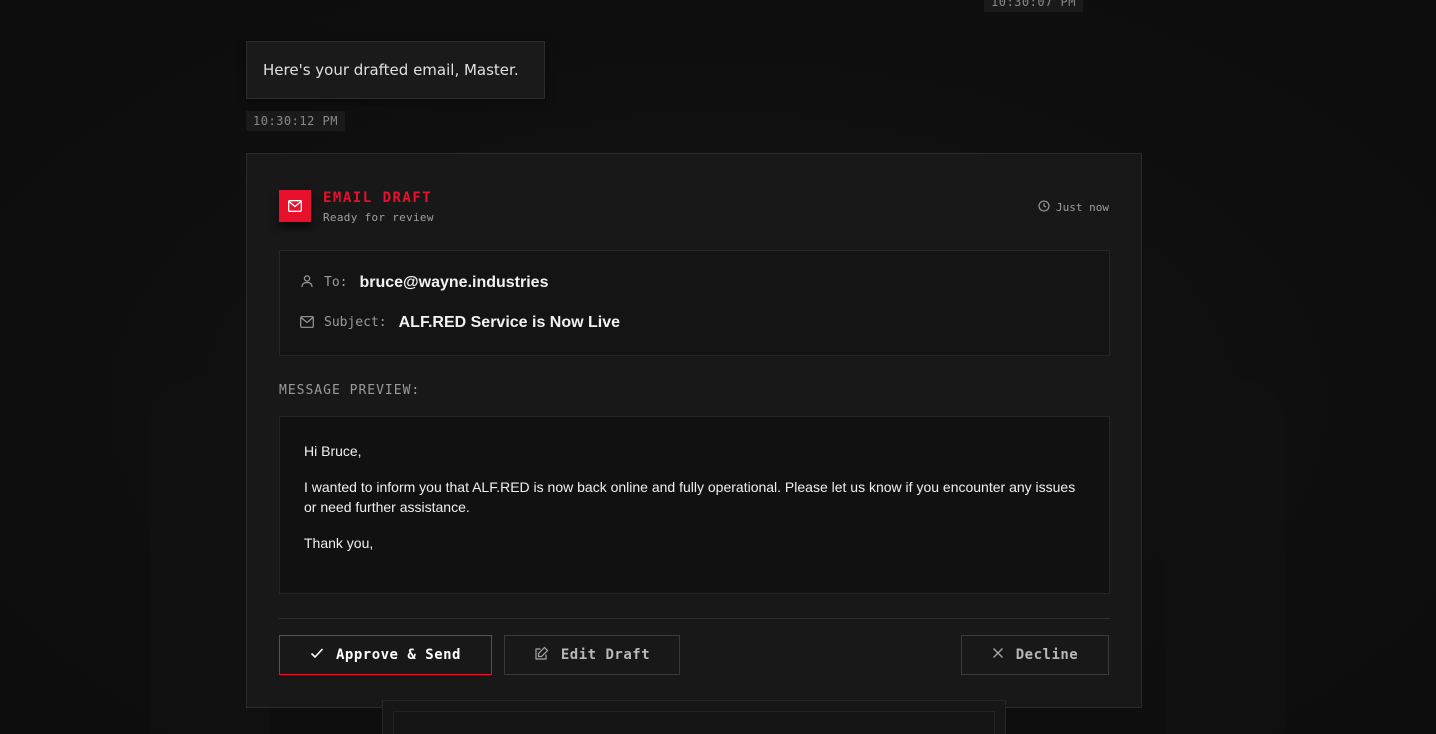 The width and height of the screenshot is (1436, 734). Describe the element at coordinates (333, 451) in the screenshot. I see `email-greeting: Hi Bruce,` at that location.